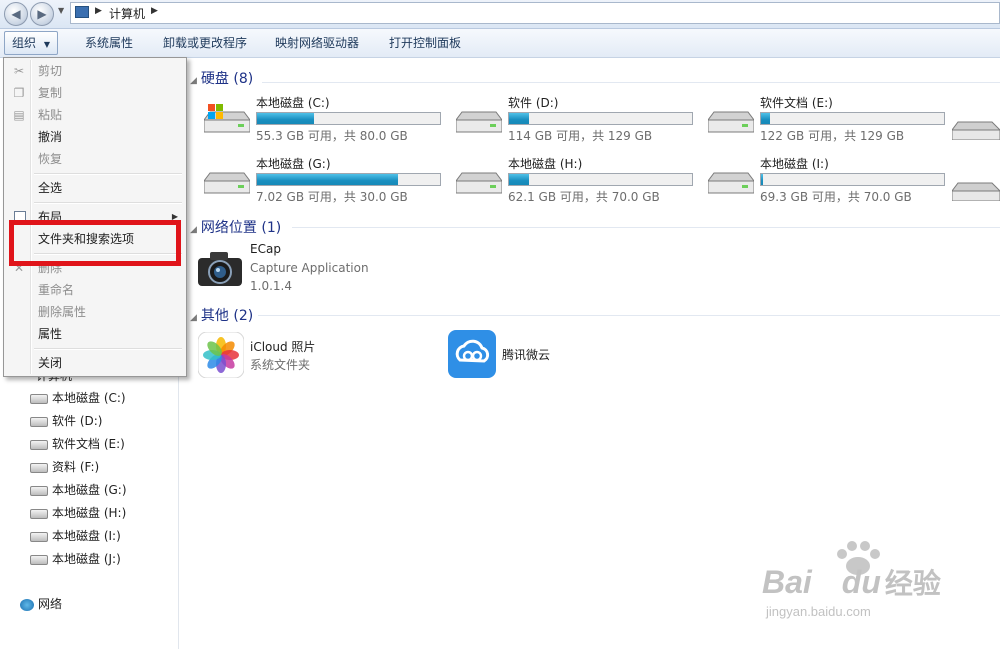 The image size is (1000, 649). What do you see at coordinates (95, 159) in the screenshot?
I see `menu-item-redo: 恢复` at bounding box center [95, 159].